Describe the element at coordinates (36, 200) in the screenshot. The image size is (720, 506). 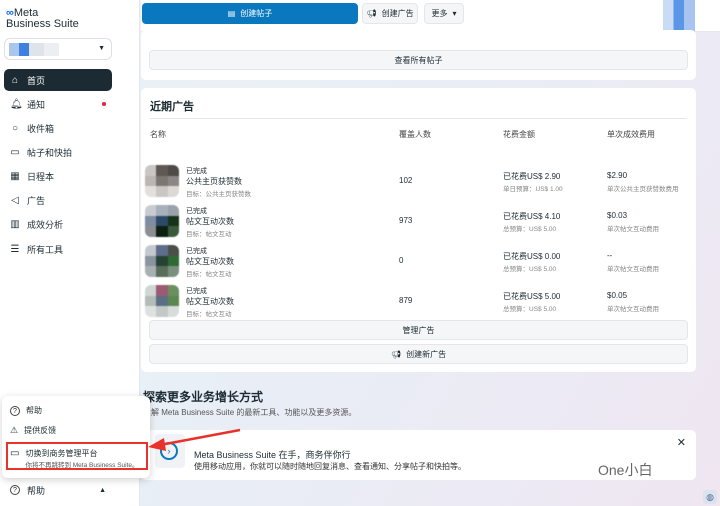
I see `sidebar-item-label: 广告` at that location.